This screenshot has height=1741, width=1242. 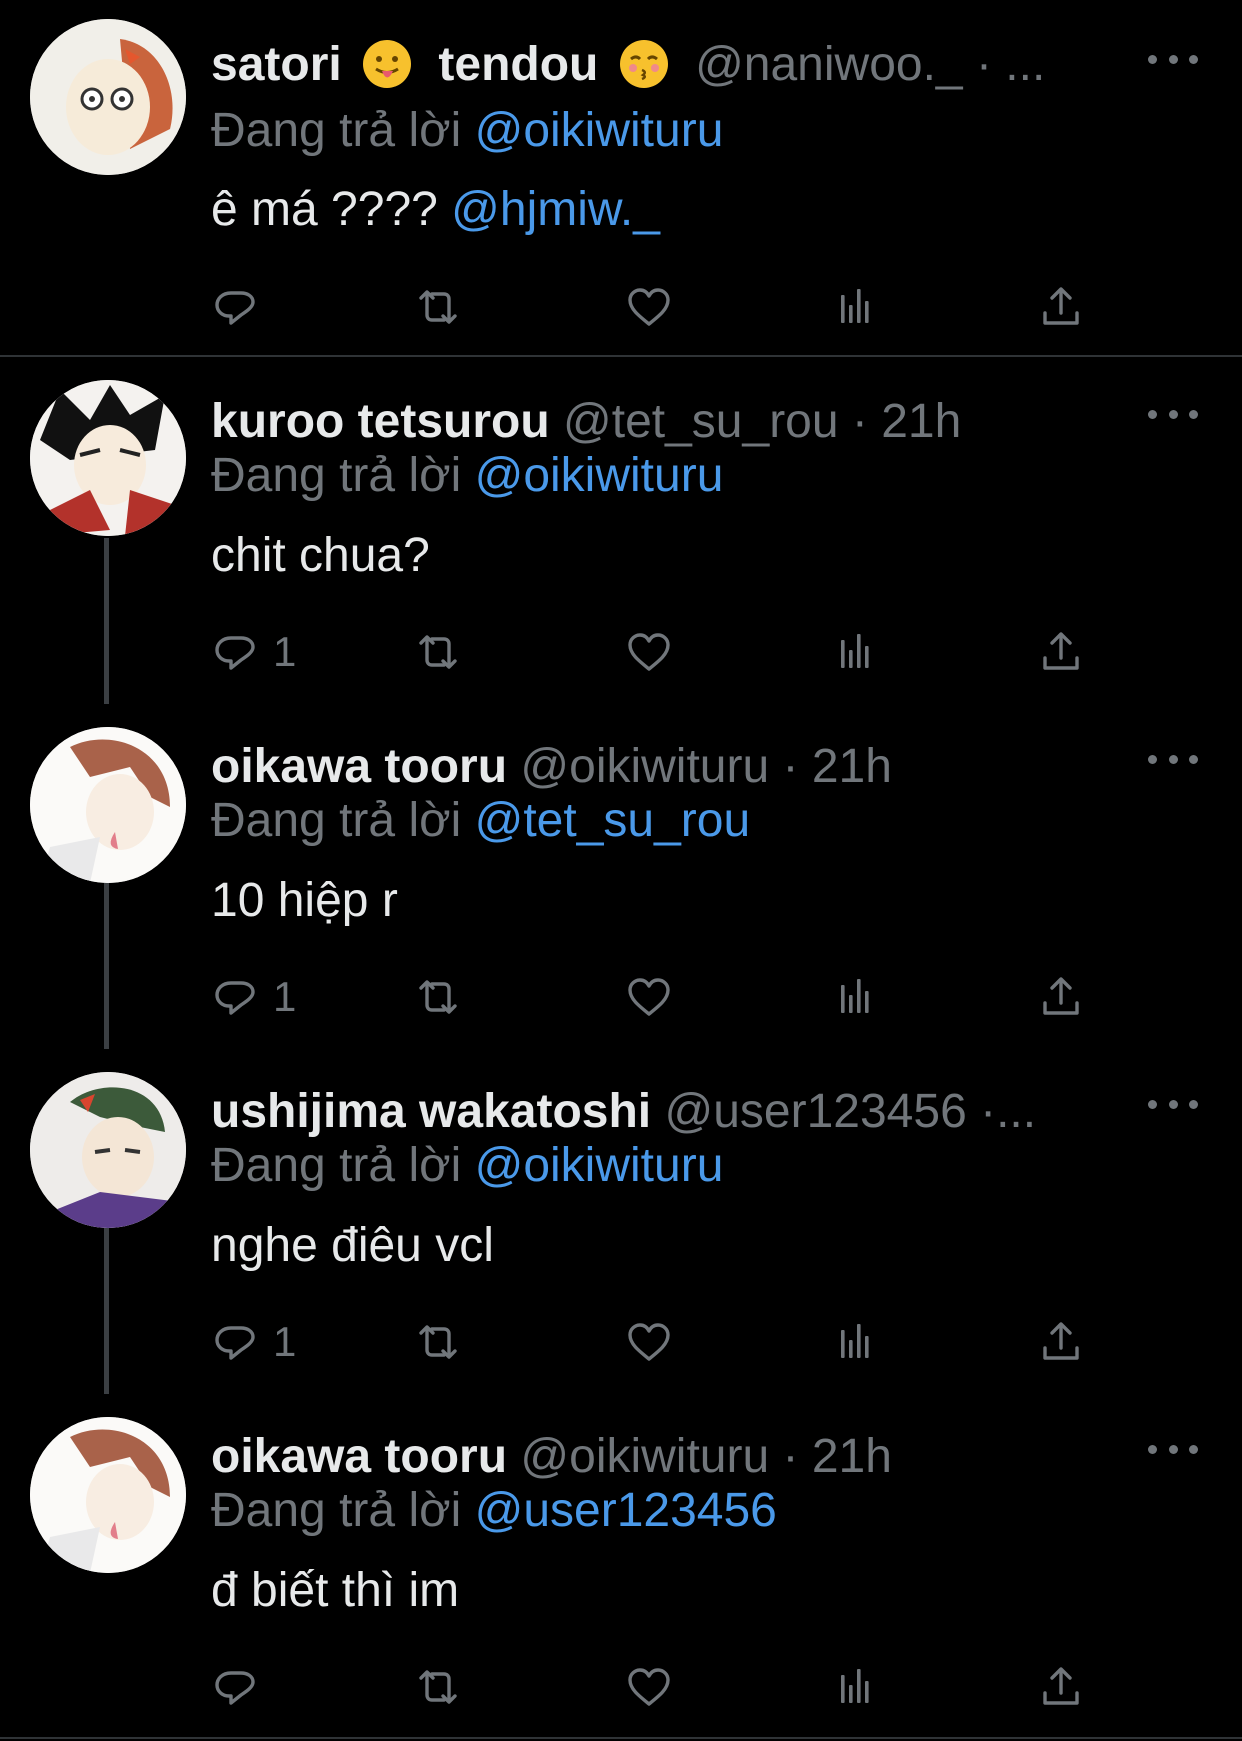 I want to click on replying-mention: @user123456, so click(x=626, y=1510).